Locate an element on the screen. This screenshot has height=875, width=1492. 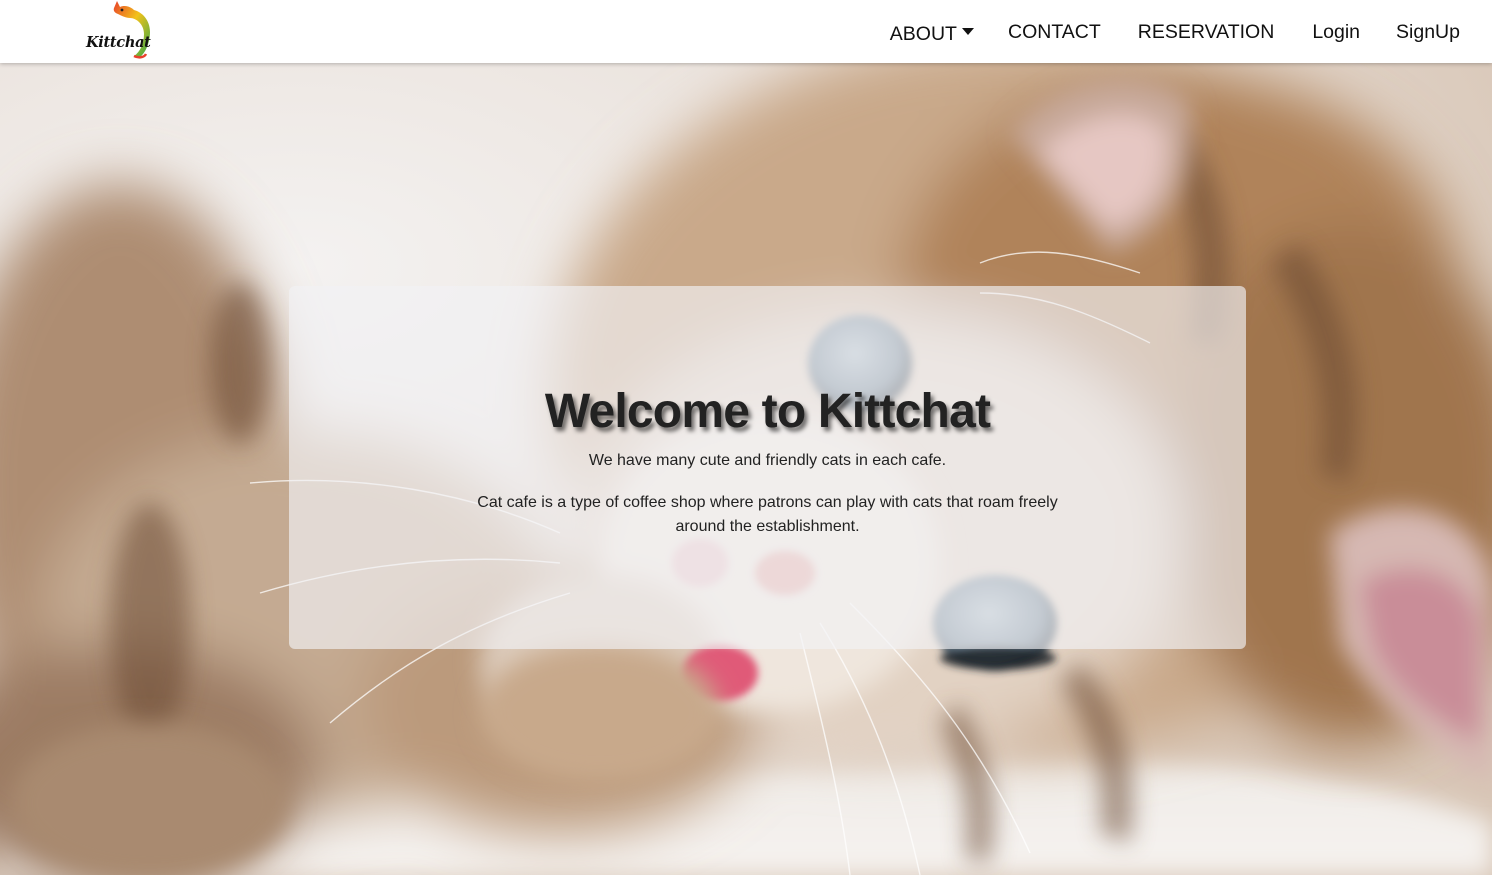
nav-reservation-link: RESERVATION is located at coordinates (1206, 31).